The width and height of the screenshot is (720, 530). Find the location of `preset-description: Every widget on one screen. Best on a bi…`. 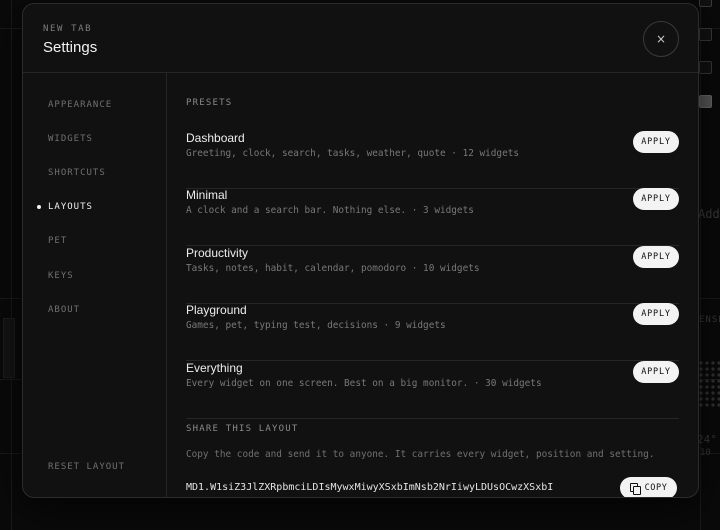

preset-description: Every widget on one screen. Best on a bi… is located at coordinates (364, 383).